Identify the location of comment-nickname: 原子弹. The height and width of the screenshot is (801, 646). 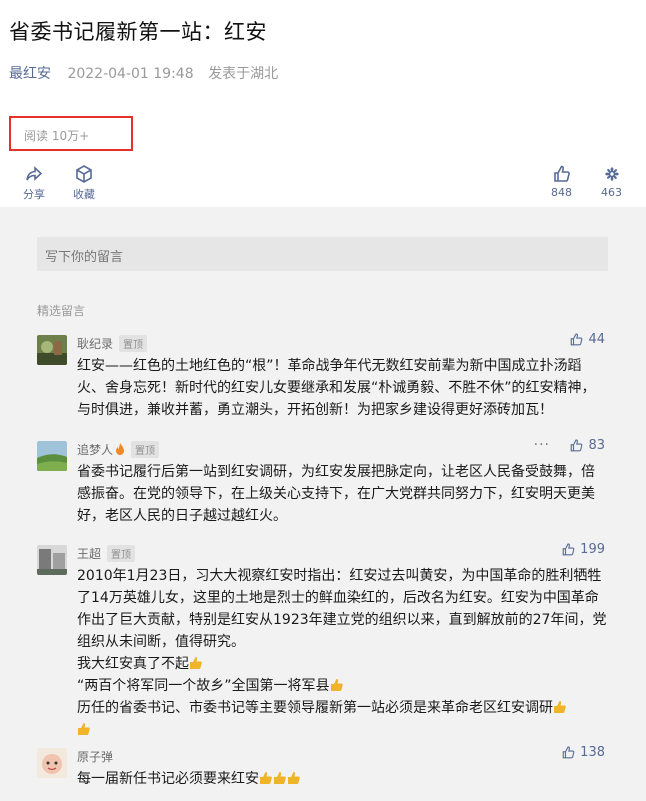
(95, 757).